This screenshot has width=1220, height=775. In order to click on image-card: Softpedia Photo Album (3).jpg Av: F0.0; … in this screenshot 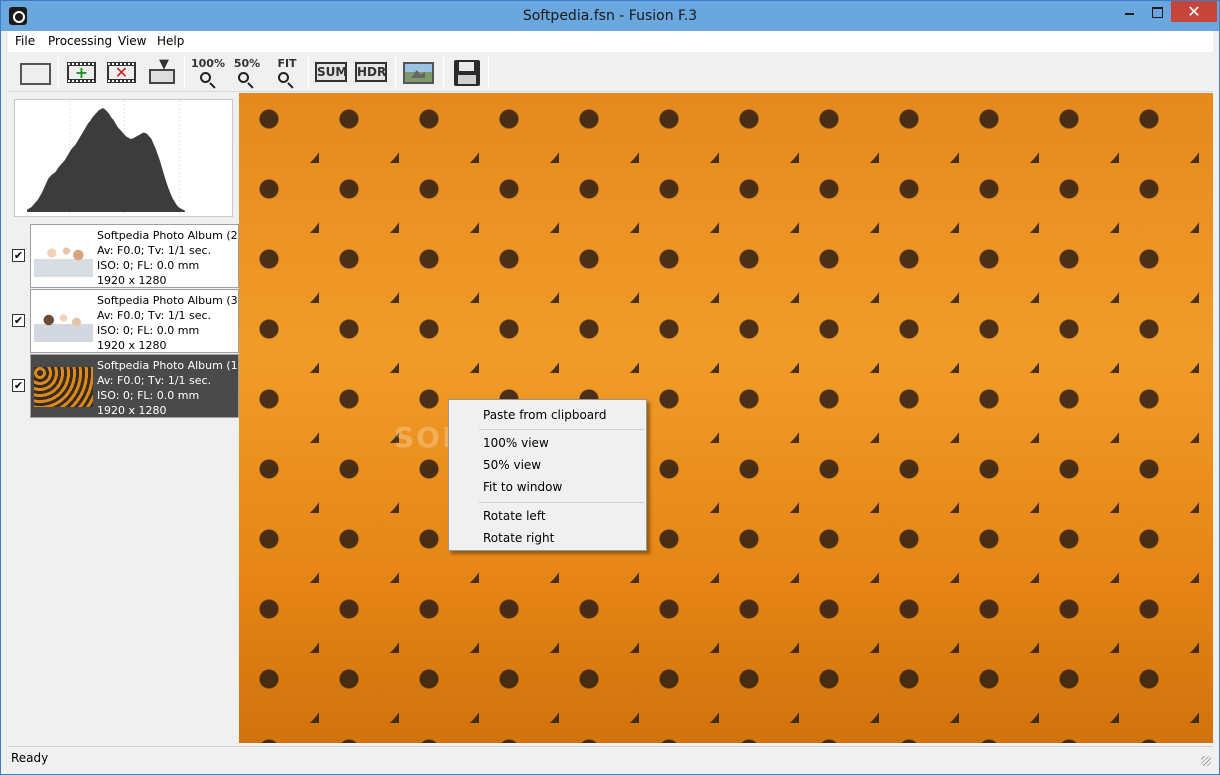, I will do `click(134, 321)`.